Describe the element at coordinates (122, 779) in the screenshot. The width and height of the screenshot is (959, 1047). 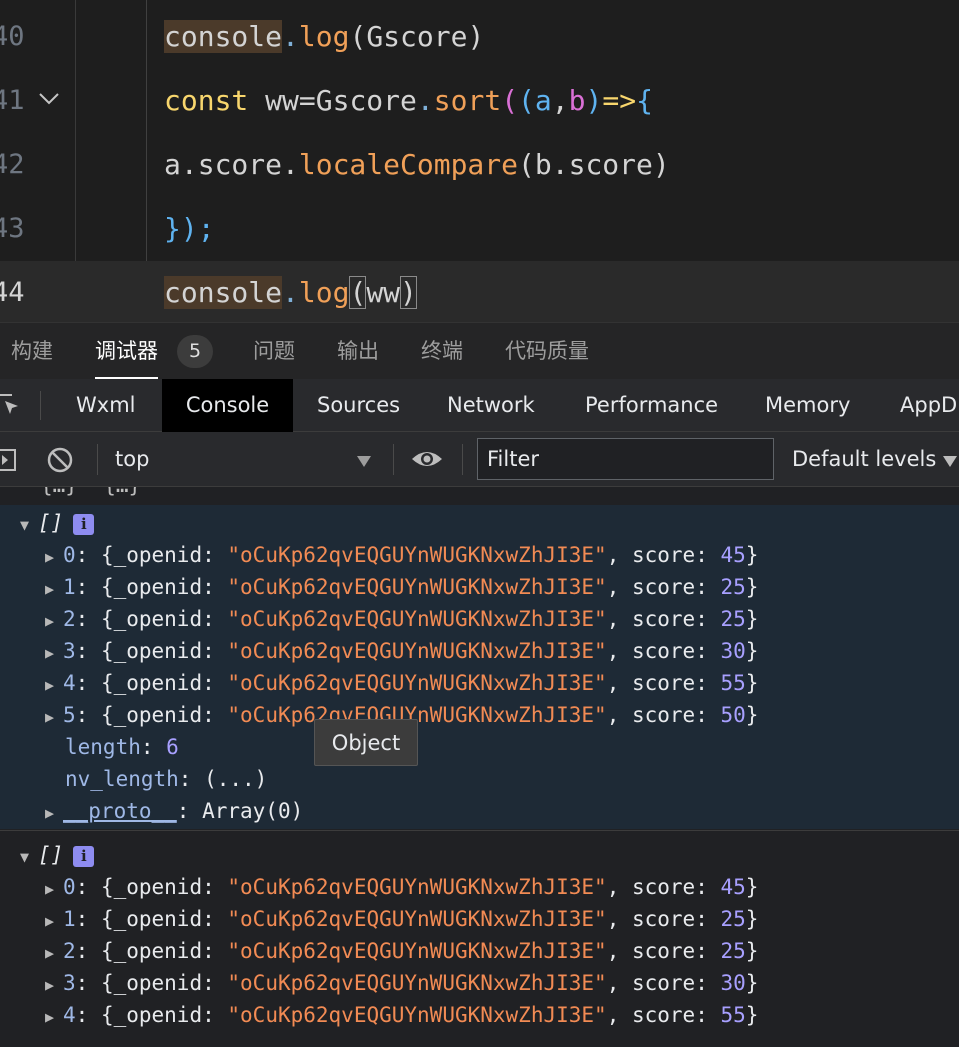
I see `nv-length-key: nv_length` at that location.